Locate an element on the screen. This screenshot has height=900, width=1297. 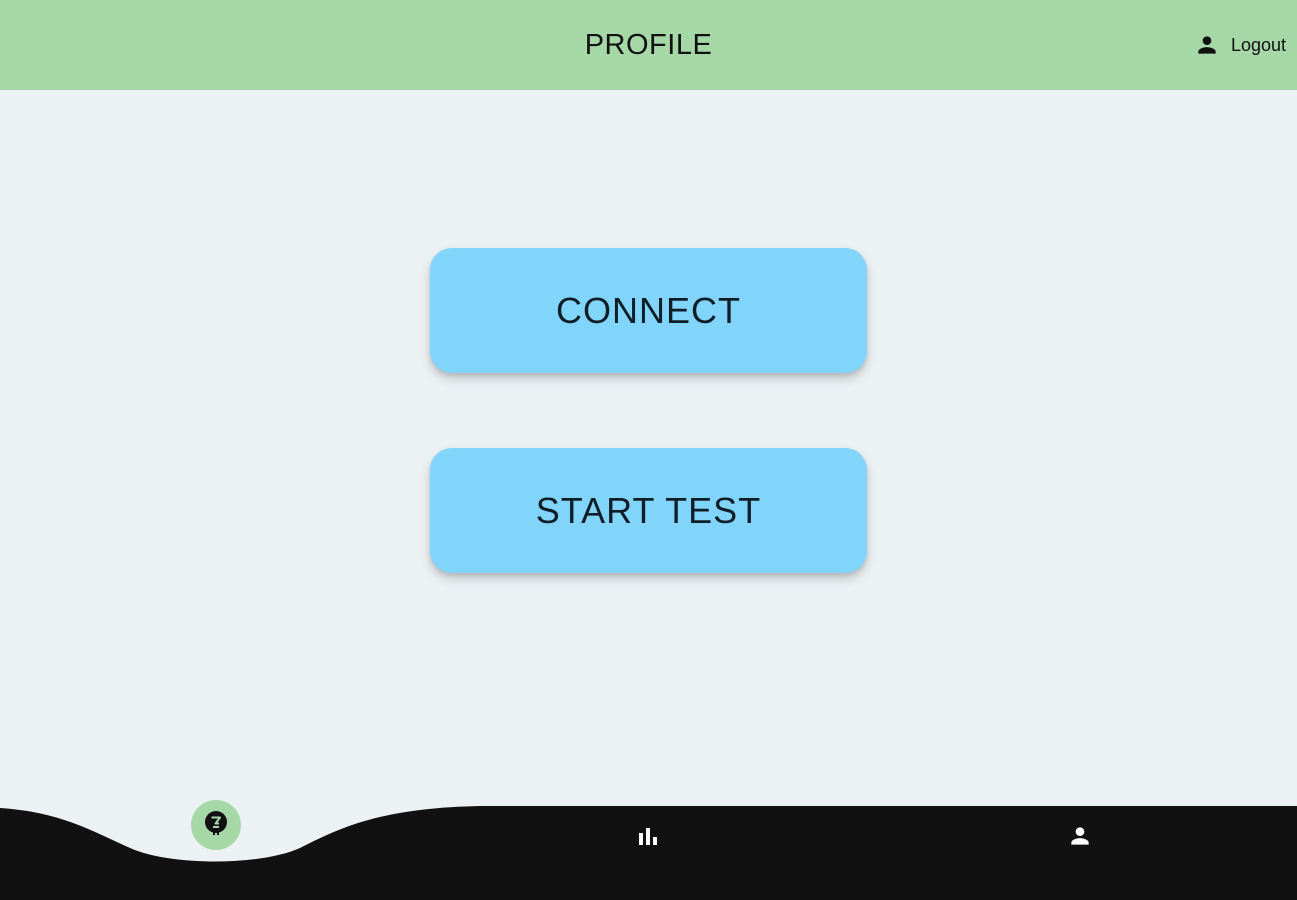
nav-item-profile is located at coordinates (1080, 838).